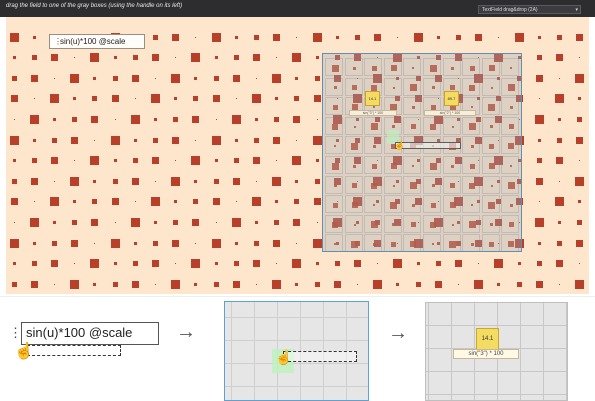 The height and width of the screenshot is (401, 595). What do you see at coordinates (373, 113) in the screenshot?
I see `drop-box-caption: sin("3") * 100` at bounding box center [373, 113].